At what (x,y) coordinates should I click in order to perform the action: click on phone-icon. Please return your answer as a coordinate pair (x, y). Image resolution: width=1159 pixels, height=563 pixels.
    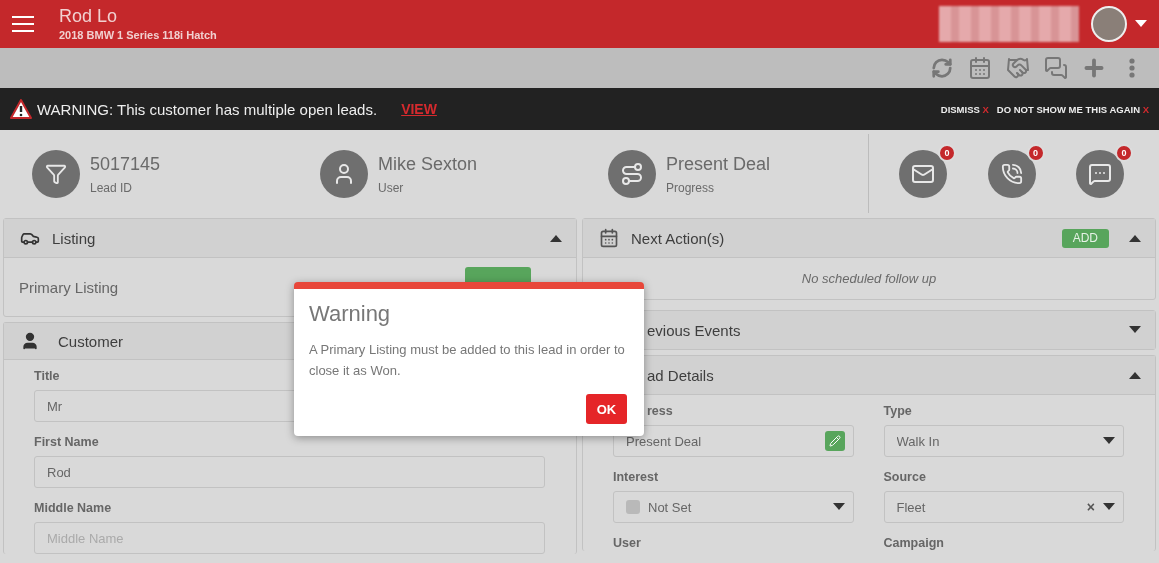
    Looking at the image, I should click on (1011, 174).